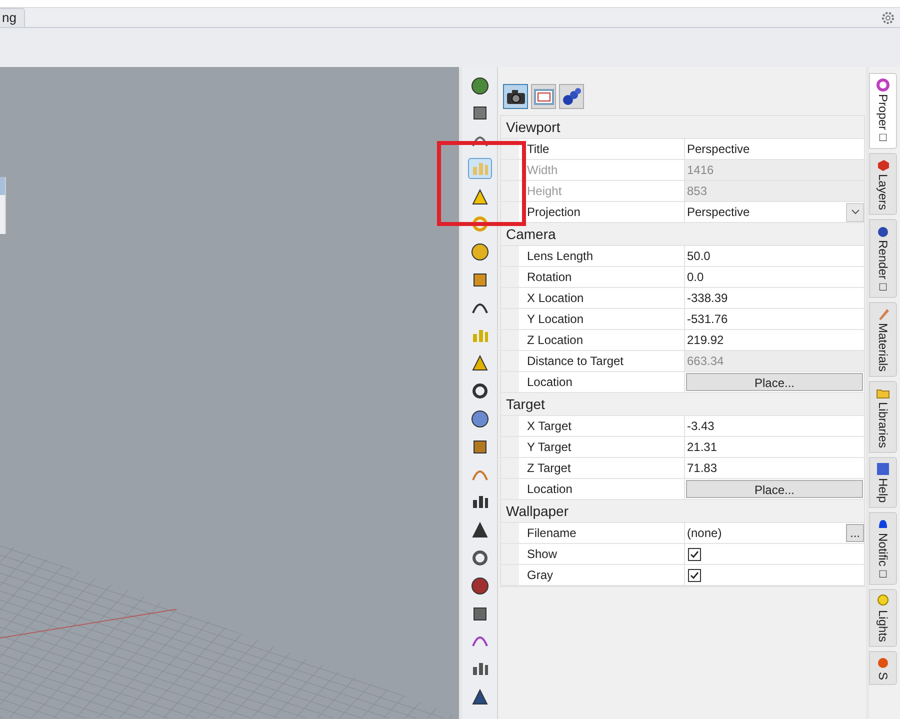 Image resolution: width=900 pixels, height=719 pixels. What do you see at coordinates (774, 170) in the screenshot?
I see `property-value: 1416` at bounding box center [774, 170].